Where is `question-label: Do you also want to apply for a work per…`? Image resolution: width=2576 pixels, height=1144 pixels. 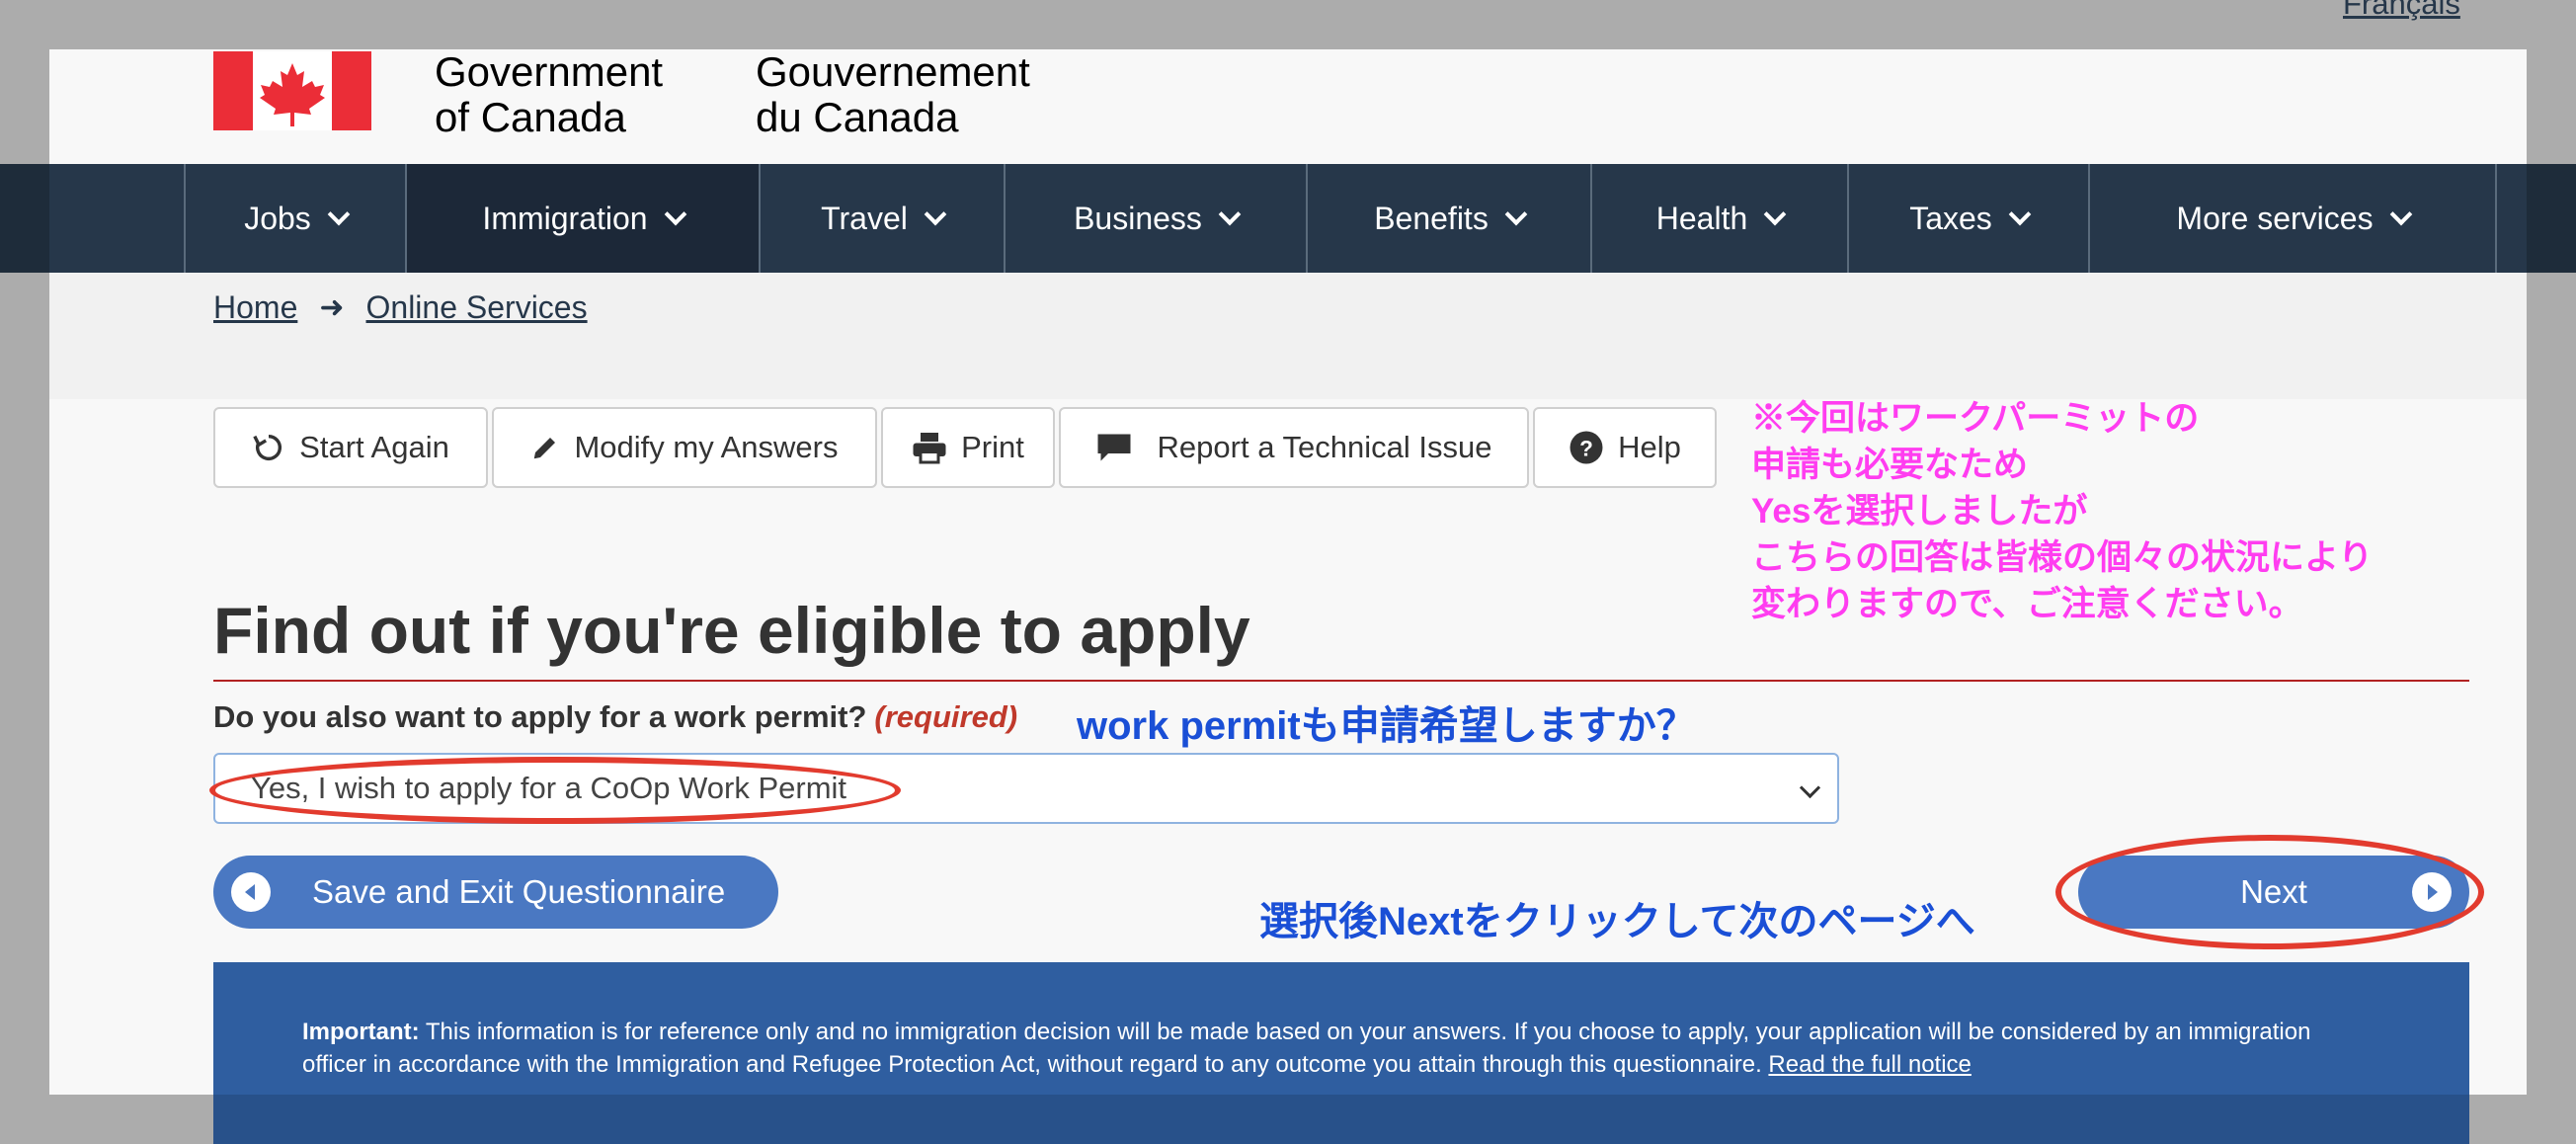 question-label: Do you also want to apply for a work per… is located at coordinates (615, 716).